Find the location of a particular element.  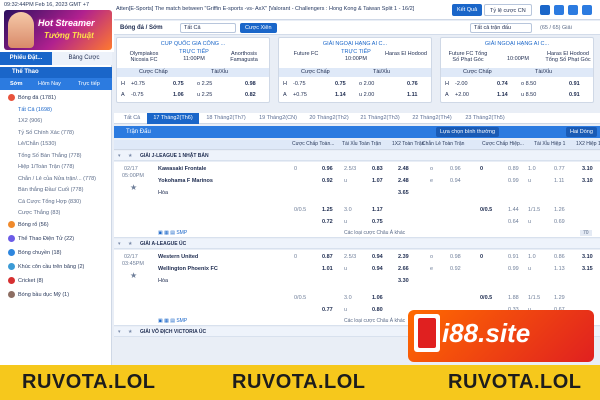

date-tab: 19 Tháng2(CN) is located at coordinates (278, 118).